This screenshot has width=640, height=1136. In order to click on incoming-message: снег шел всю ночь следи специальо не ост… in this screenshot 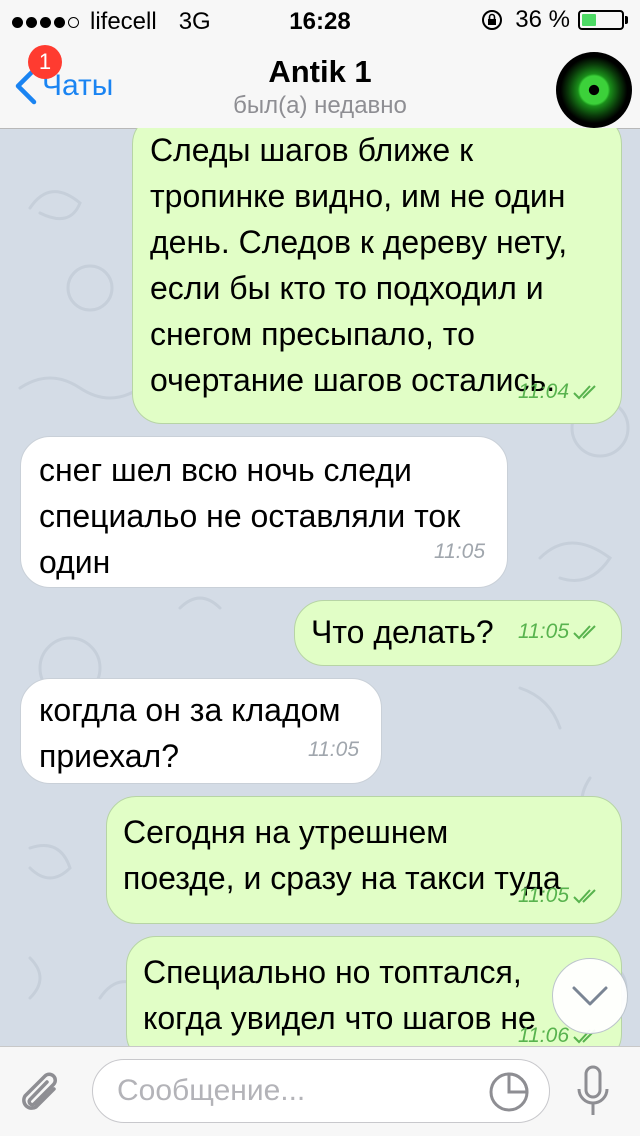, I will do `click(264, 512)`.